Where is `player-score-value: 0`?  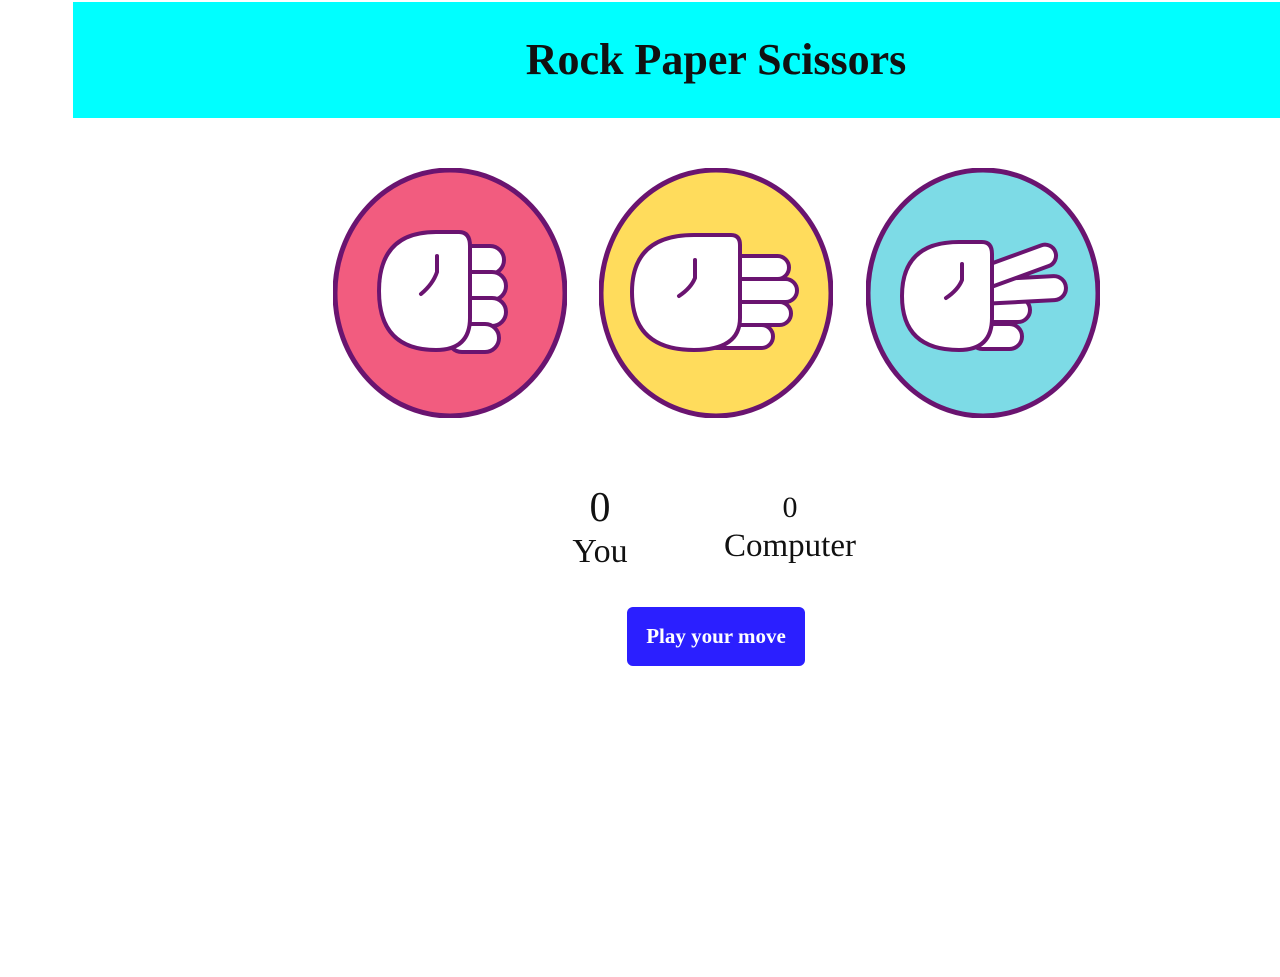
player-score-value: 0 is located at coordinates (600, 508).